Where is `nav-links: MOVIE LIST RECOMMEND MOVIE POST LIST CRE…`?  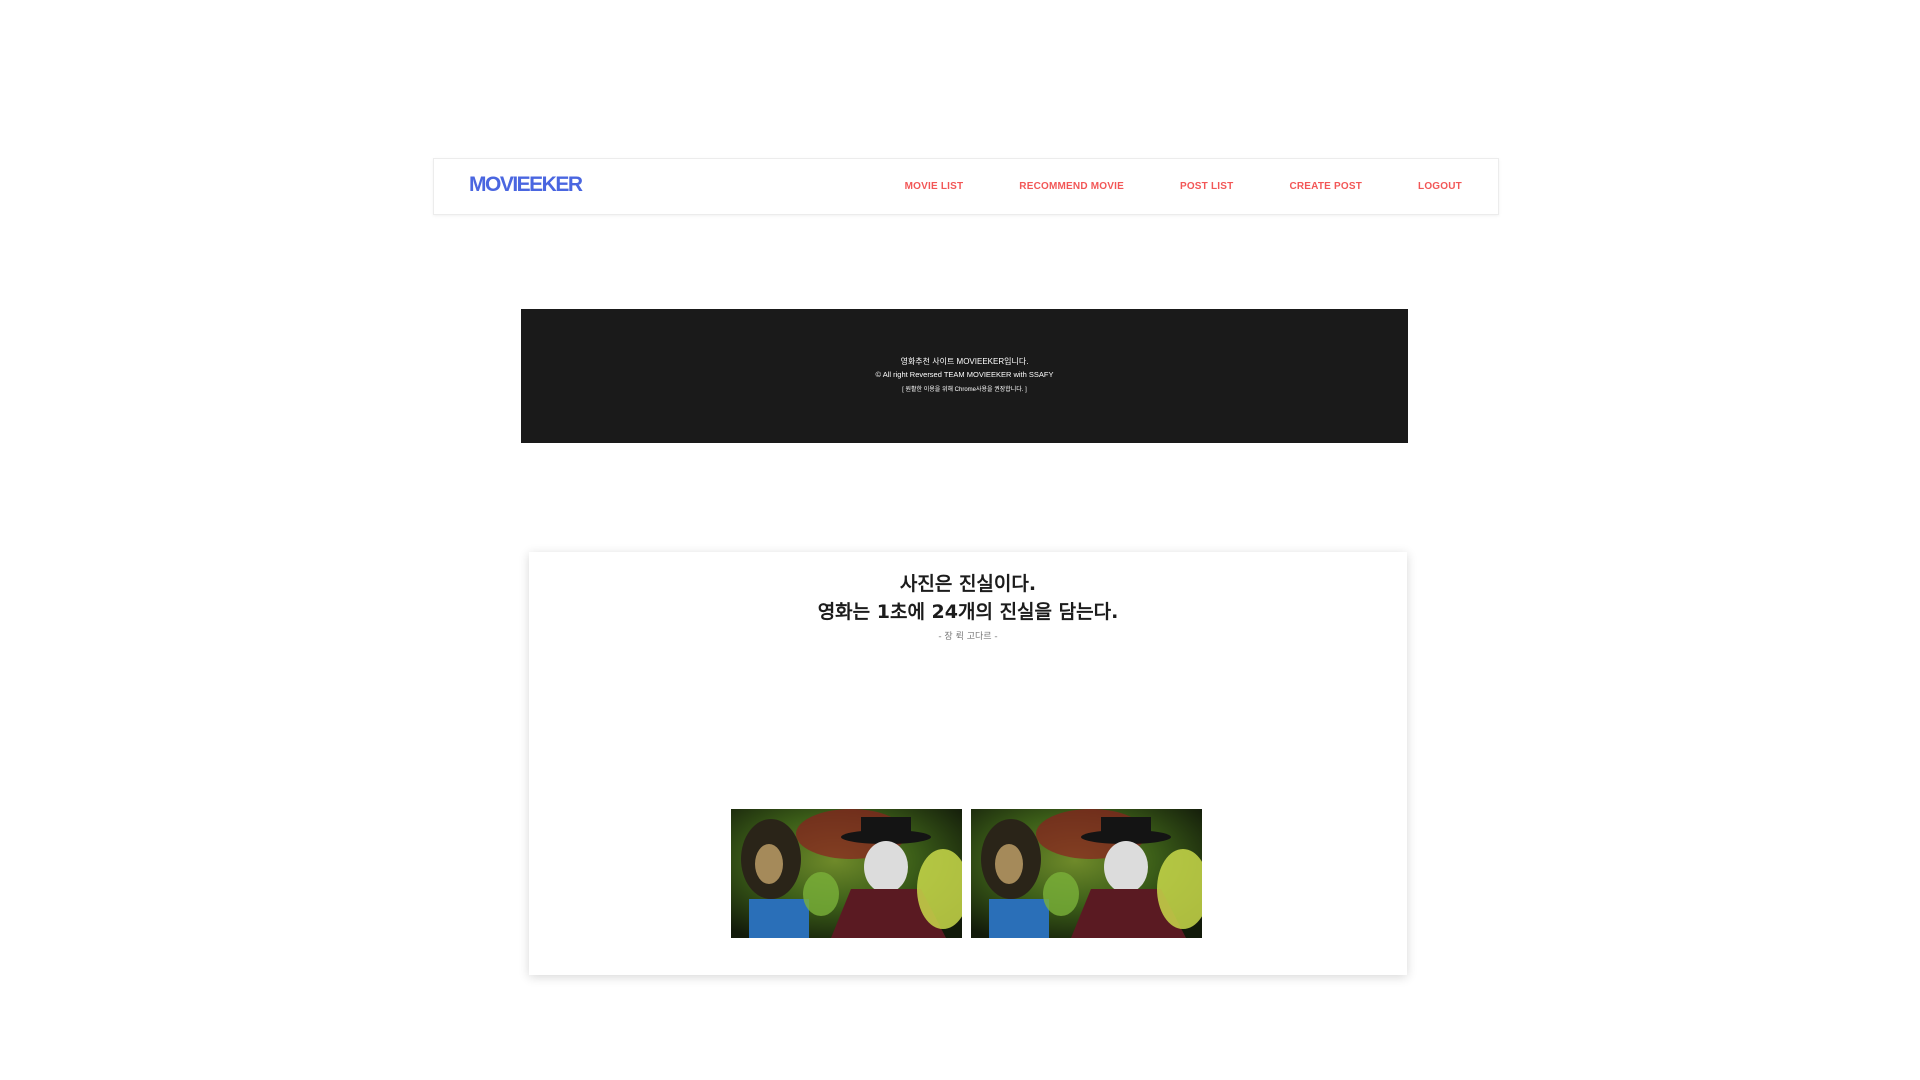
nav-links: MOVIE LIST RECOMMEND MOVIE POST LIST CRE… is located at coordinates (1183, 186).